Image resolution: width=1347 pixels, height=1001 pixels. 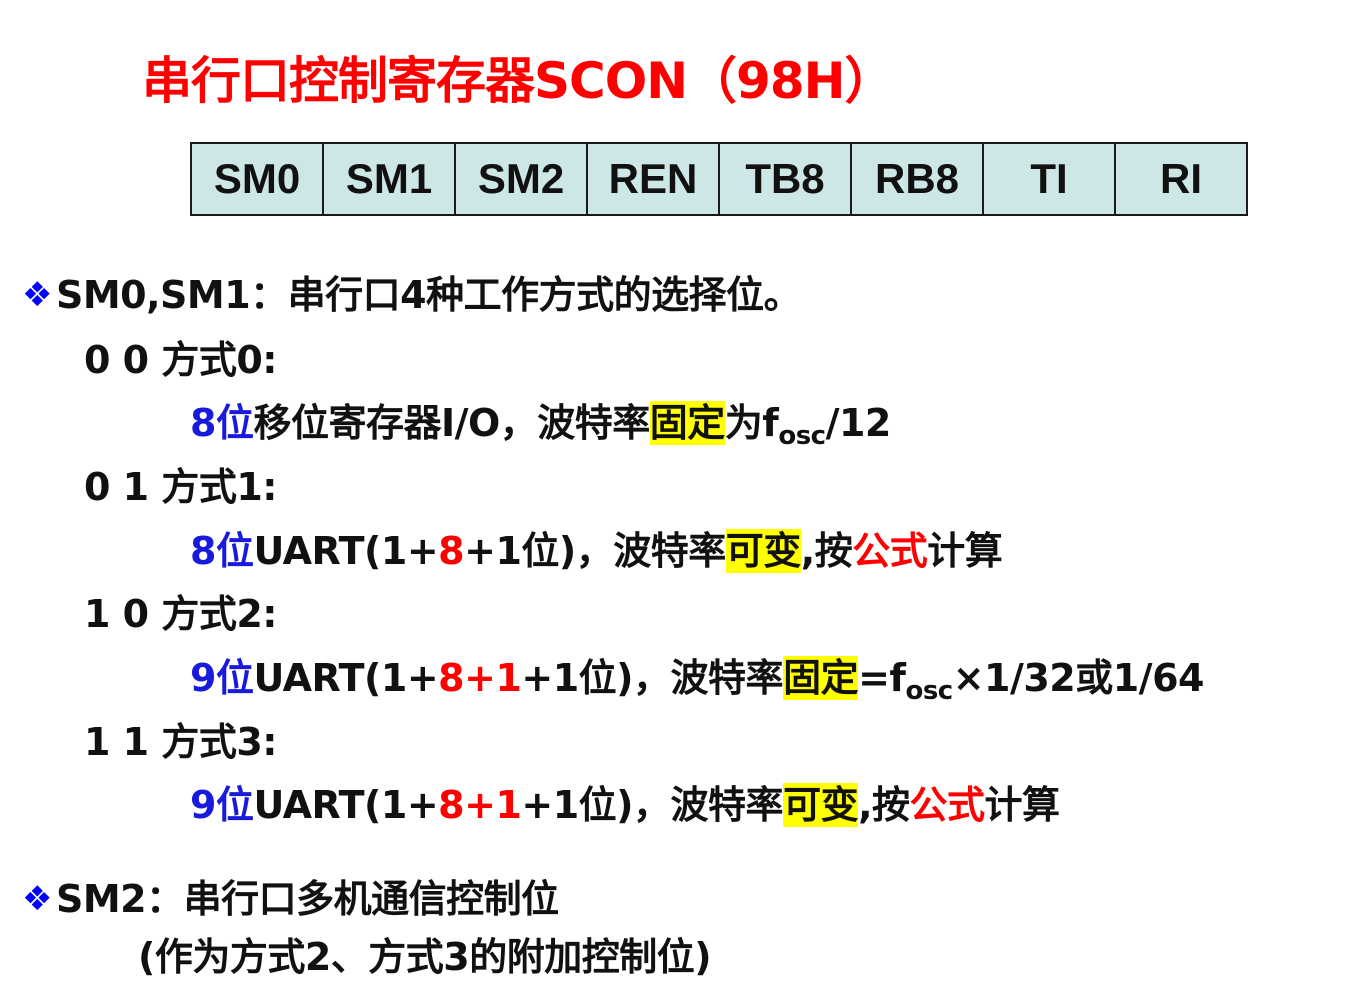 I want to click on register-bit-tb8: TB8, so click(x=785, y=179).